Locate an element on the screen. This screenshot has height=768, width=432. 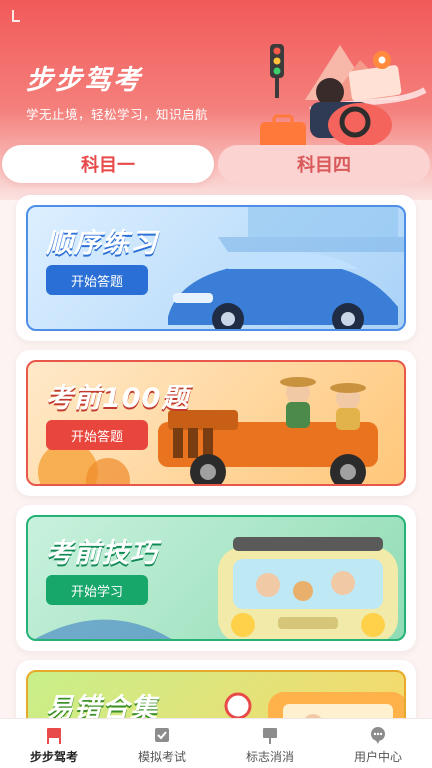
nav-sign-game: 标志消消 is located at coordinates (270, 745).